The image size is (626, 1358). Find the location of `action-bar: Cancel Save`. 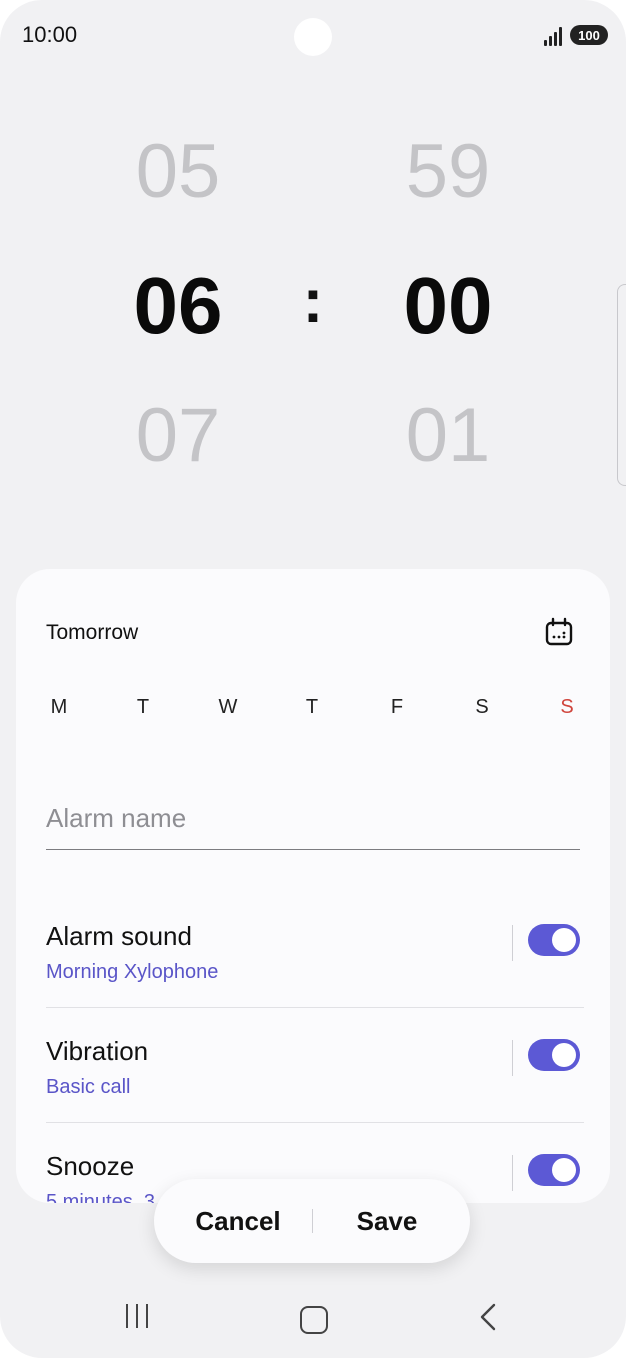

action-bar: Cancel Save is located at coordinates (312, 1221).